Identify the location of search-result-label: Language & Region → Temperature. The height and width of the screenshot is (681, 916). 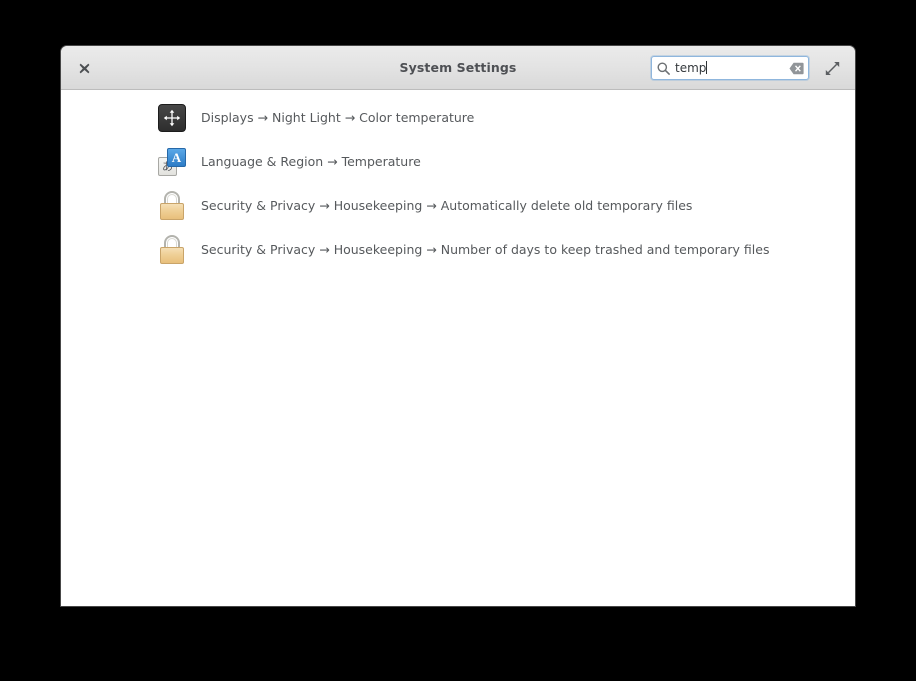
(311, 161).